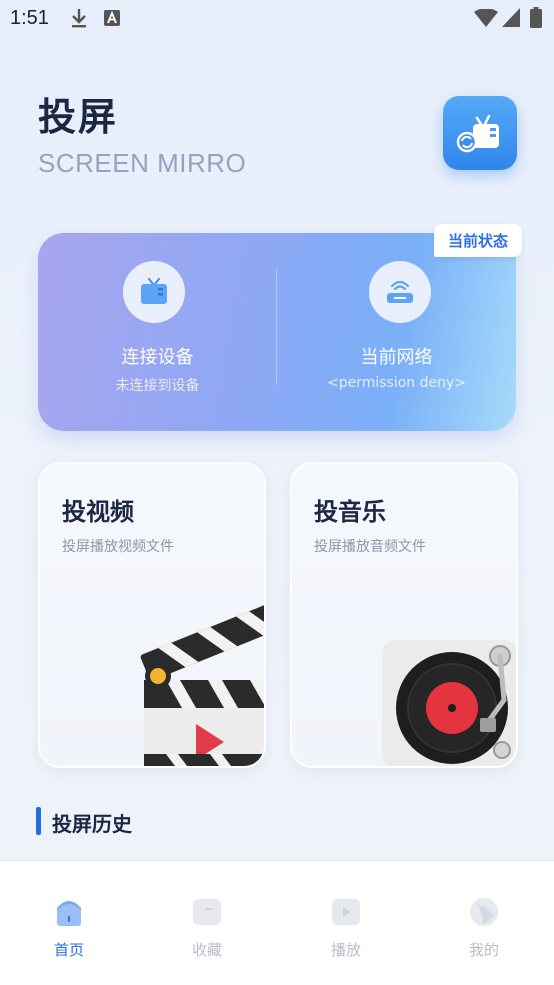 This screenshot has width=554, height=985. Describe the element at coordinates (345, 950) in the screenshot. I see `nav-play-label: 播放` at that location.